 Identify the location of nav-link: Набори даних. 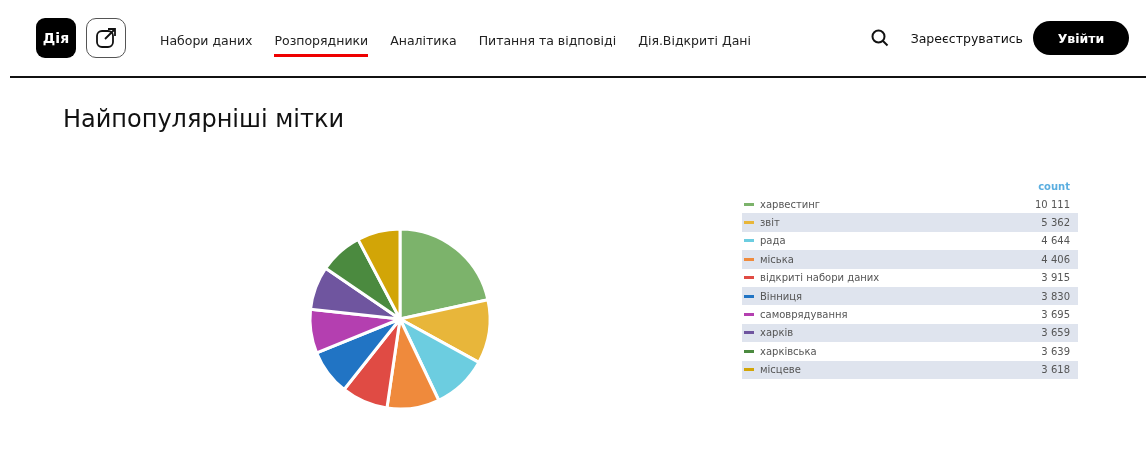
(206, 38).